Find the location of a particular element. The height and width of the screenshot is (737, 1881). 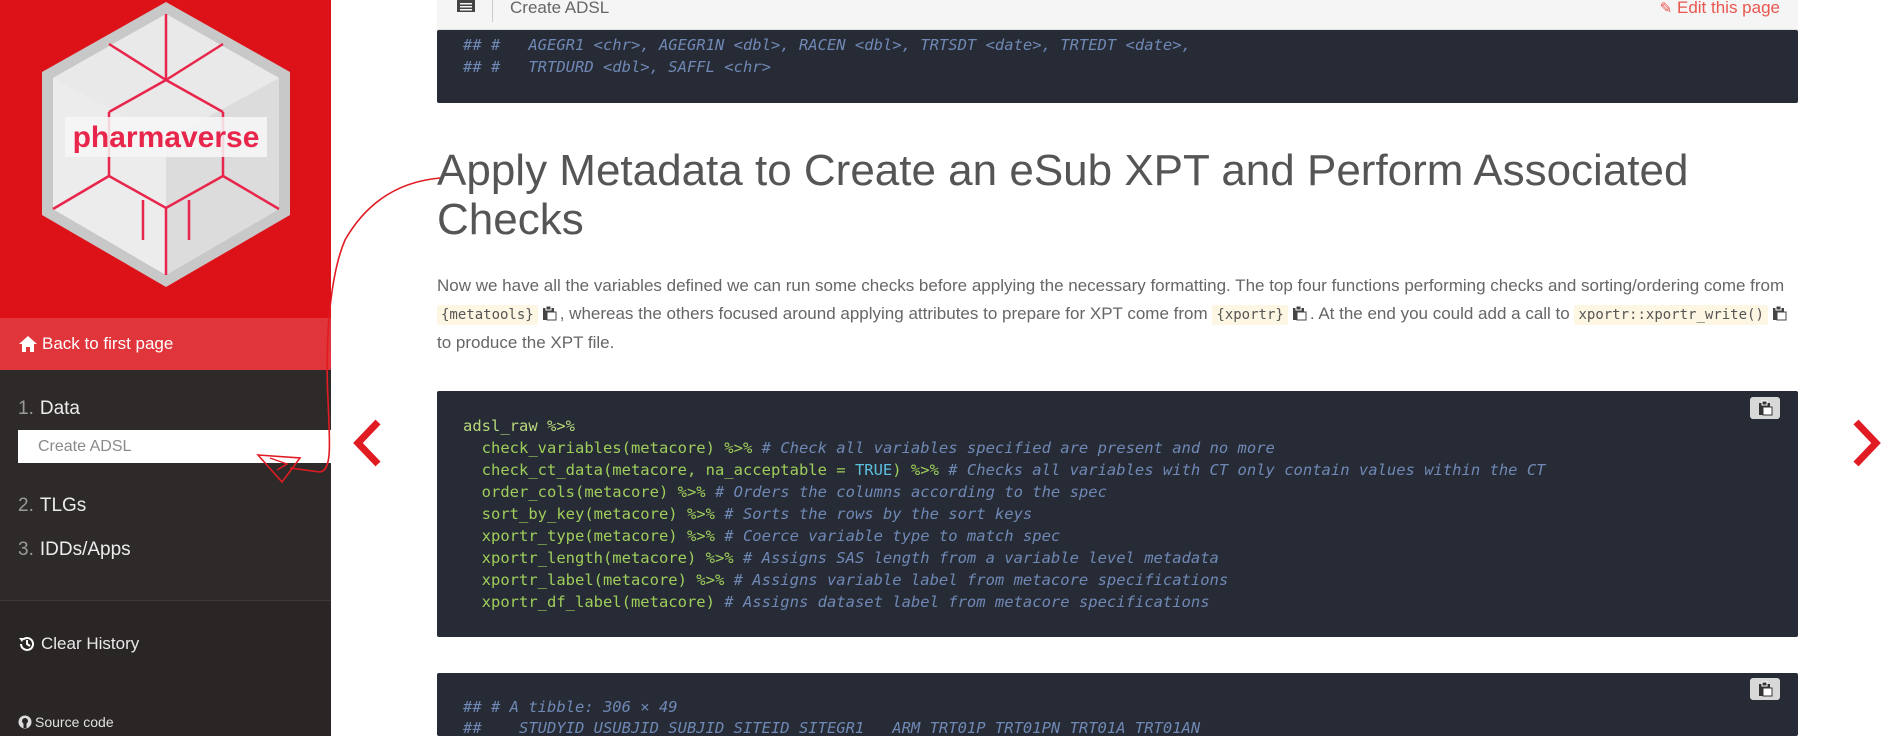

page-title: Create ADSL is located at coordinates (560, 8).